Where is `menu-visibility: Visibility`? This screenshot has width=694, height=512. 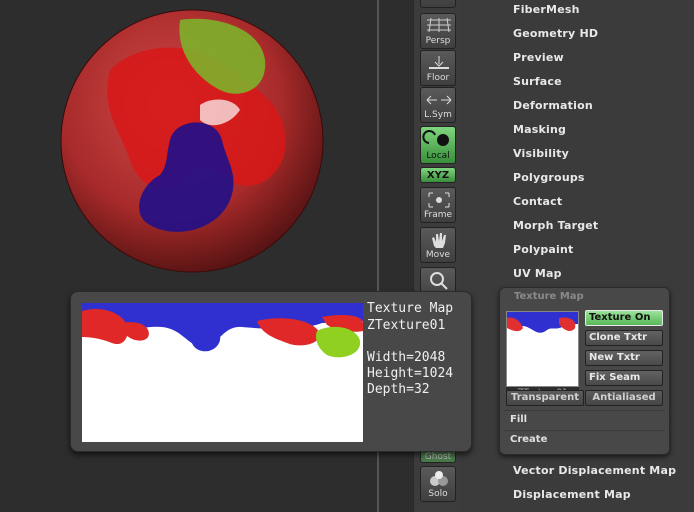
menu-visibility: Visibility is located at coordinates (541, 153).